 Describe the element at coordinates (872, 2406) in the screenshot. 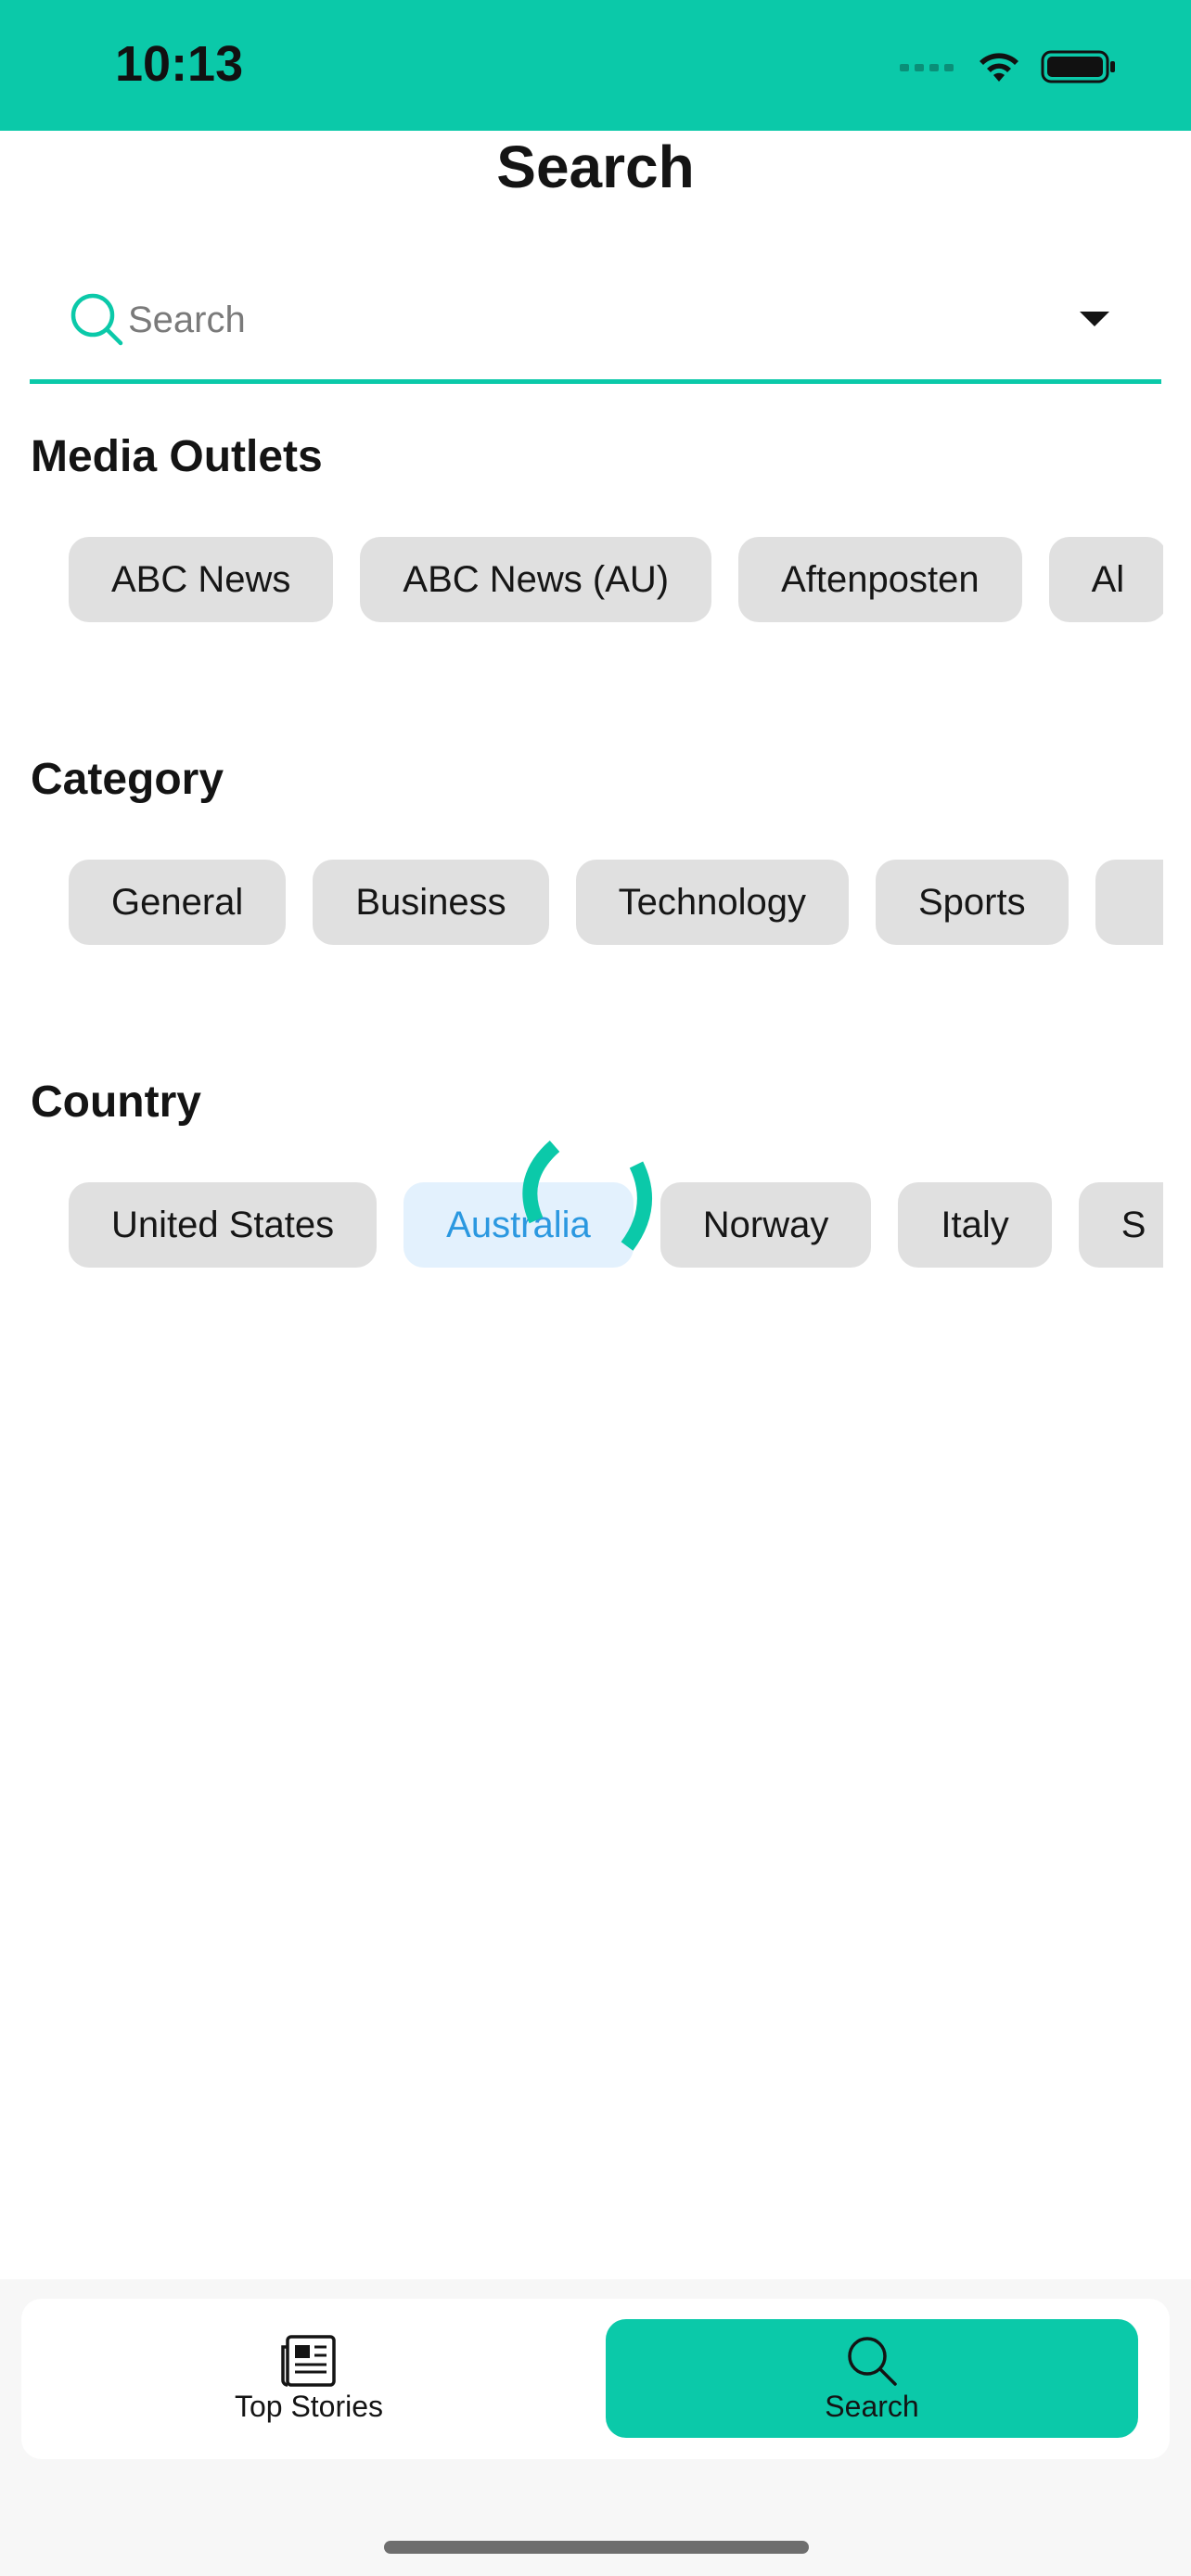

I see `tab-search-label: Search` at that location.